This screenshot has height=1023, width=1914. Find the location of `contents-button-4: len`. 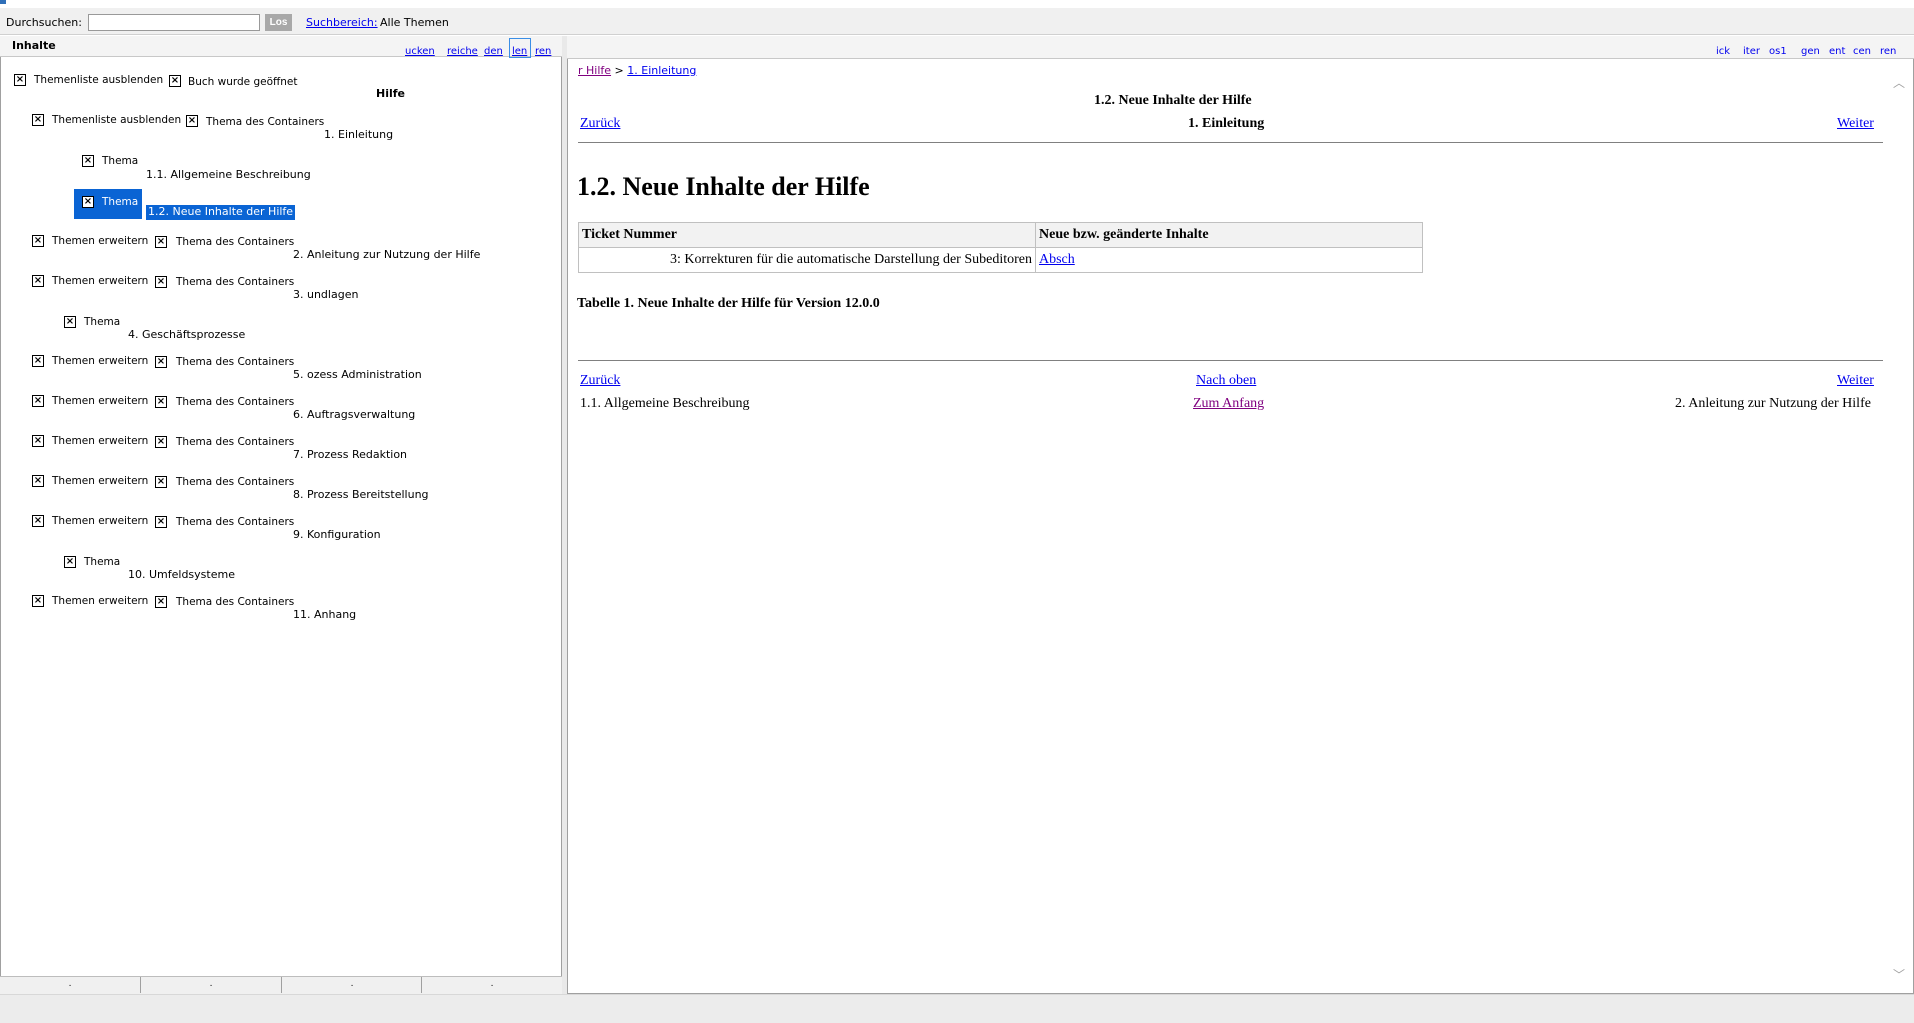

contents-button-4: len is located at coordinates (519, 51).